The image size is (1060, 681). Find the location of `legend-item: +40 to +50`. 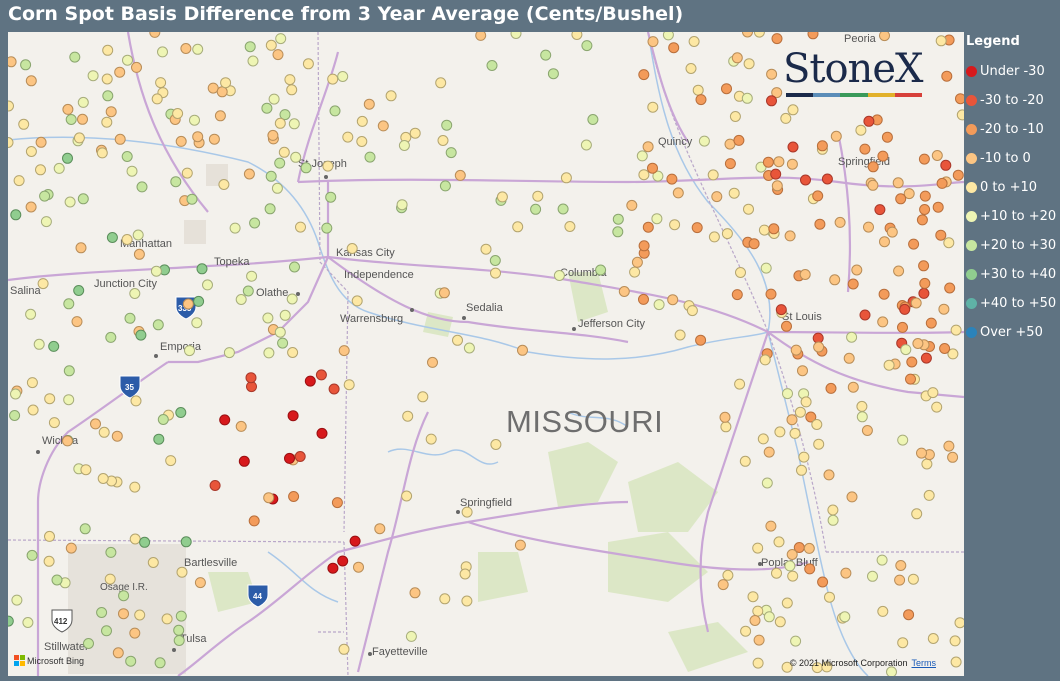

legend-item: +40 to +50 is located at coordinates (1013, 303).